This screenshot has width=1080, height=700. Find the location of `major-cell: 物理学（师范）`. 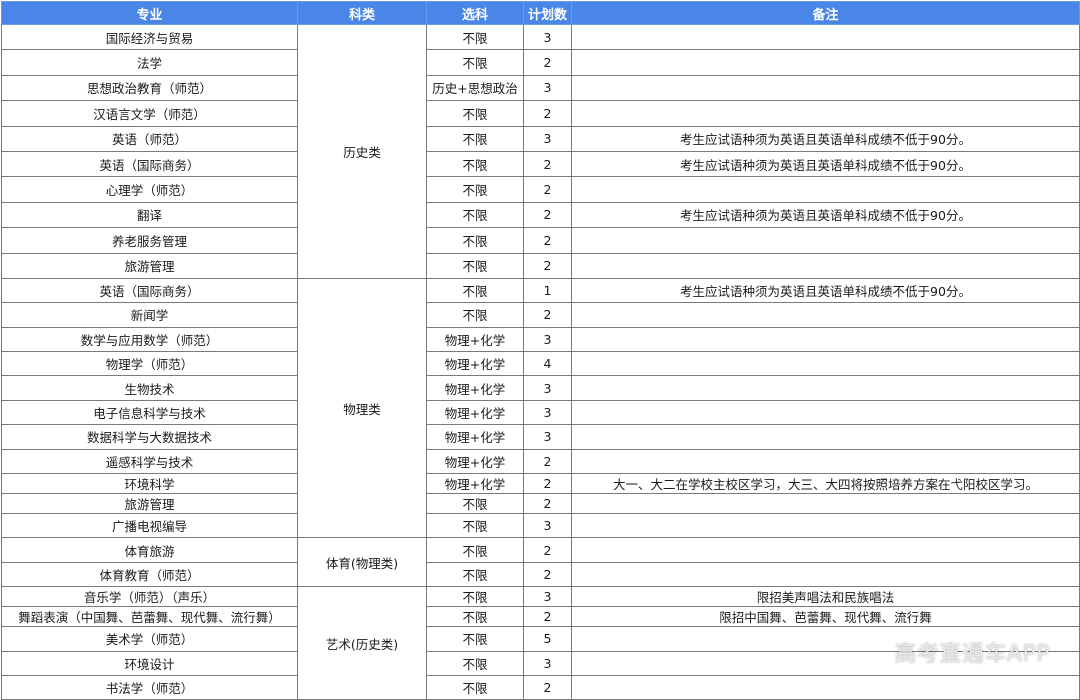

major-cell: 物理学（师范） is located at coordinates (149, 364).